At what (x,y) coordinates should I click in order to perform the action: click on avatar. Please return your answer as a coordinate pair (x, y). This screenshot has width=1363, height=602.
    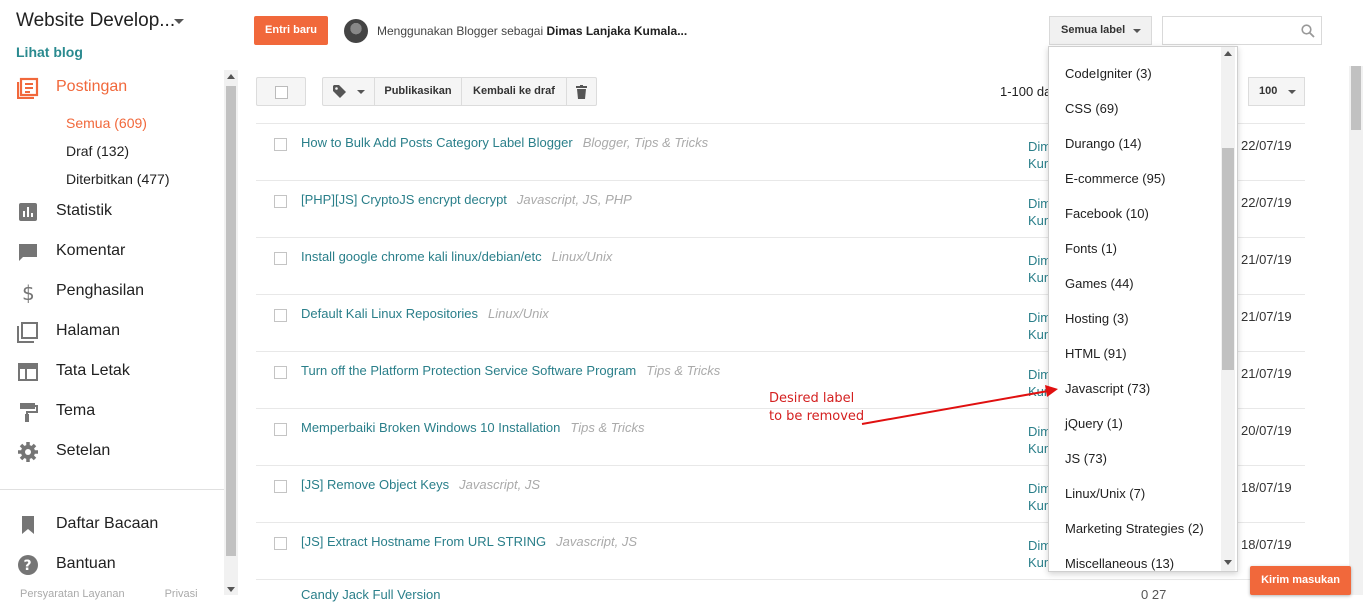
    Looking at the image, I should click on (356, 31).